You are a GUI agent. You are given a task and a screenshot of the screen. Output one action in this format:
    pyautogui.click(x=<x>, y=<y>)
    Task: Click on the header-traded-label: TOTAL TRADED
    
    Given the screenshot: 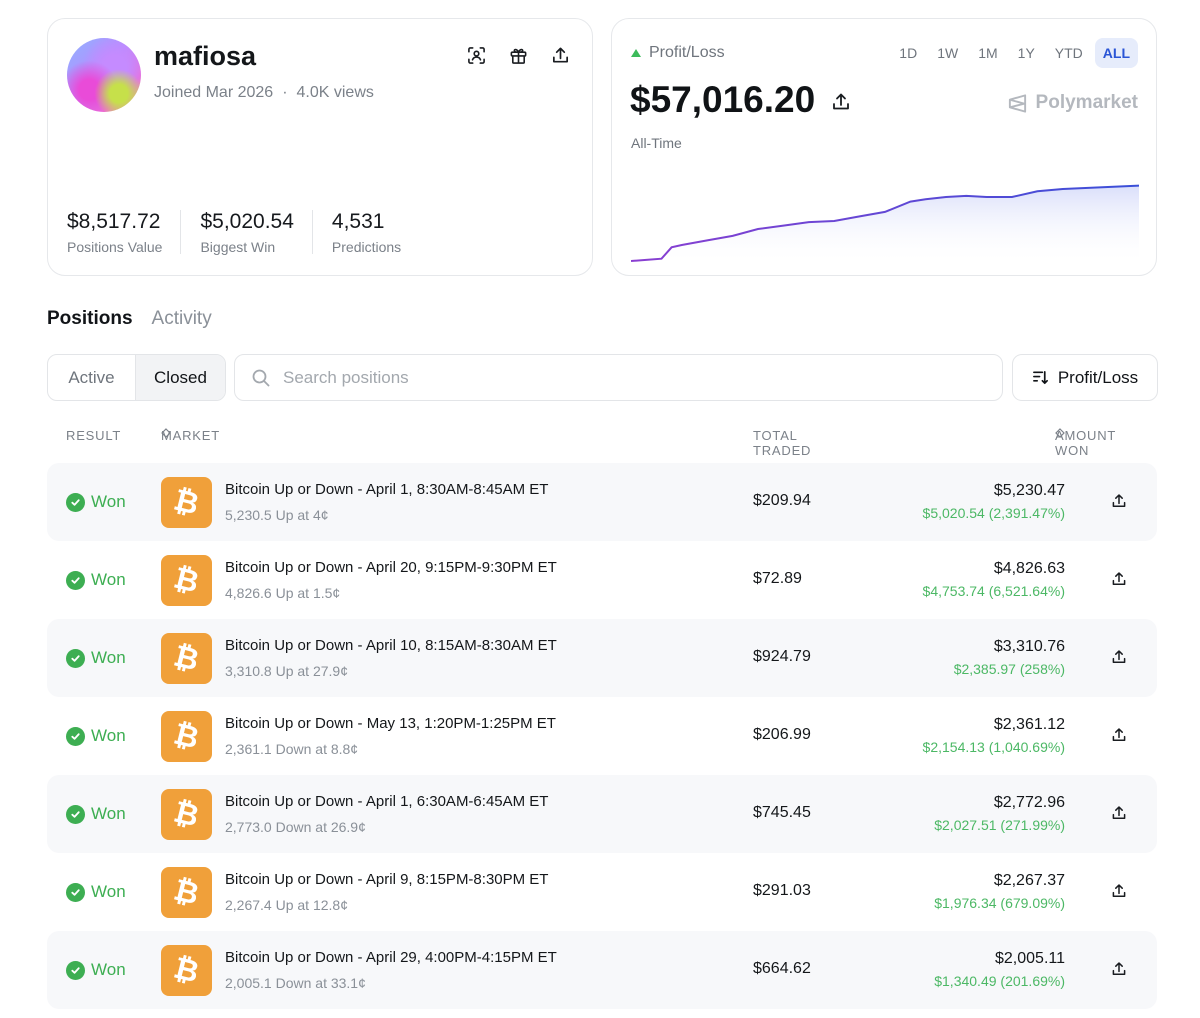 What is the action you would take?
    pyautogui.click(x=782, y=443)
    